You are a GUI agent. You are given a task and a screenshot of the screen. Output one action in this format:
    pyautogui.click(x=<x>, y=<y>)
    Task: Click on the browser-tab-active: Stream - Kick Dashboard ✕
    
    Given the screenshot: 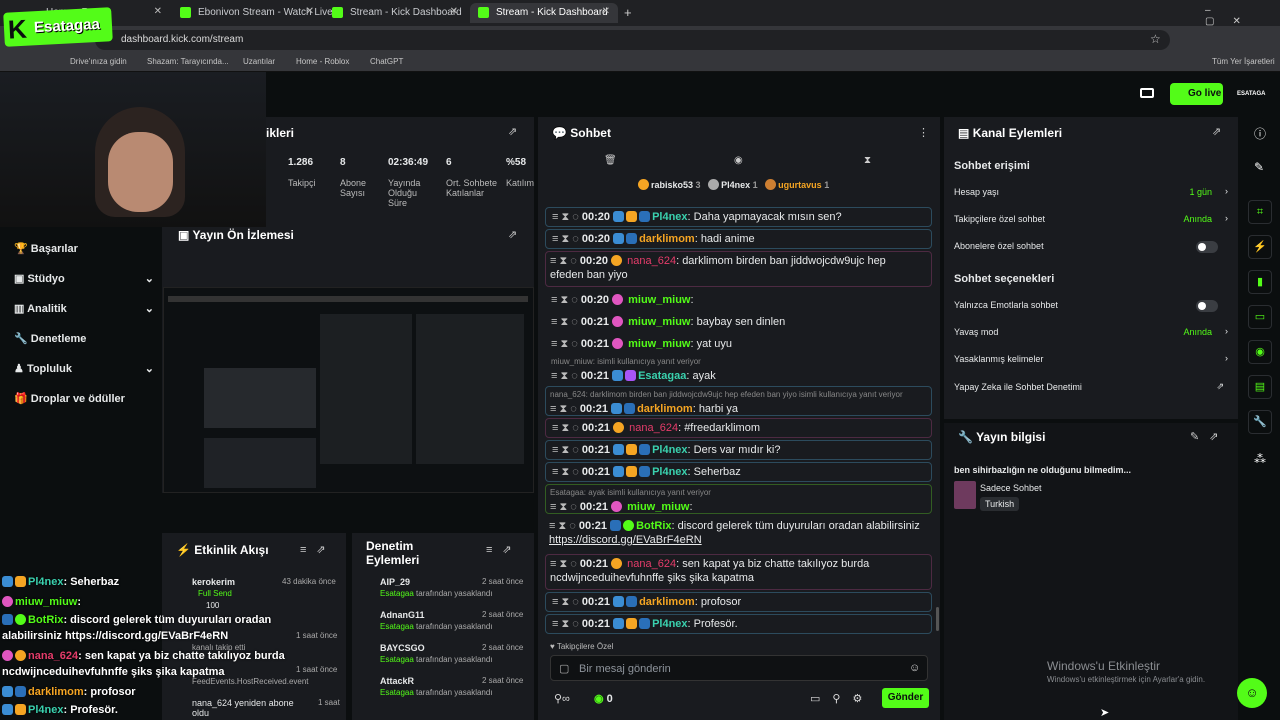 What is the action you would take?
    pyautogui.click(x=544, y=13)
    